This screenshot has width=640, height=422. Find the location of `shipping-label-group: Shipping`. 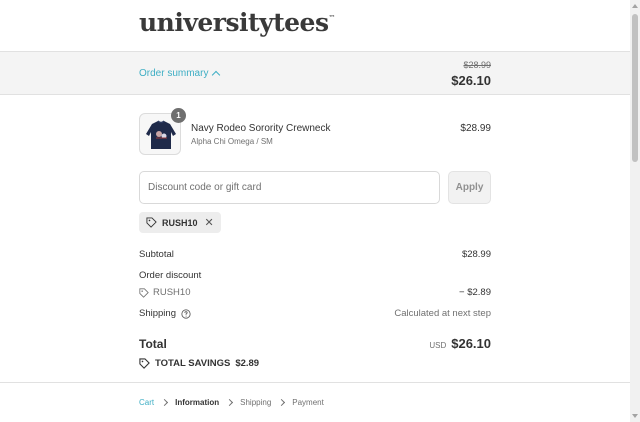

shipping-label-group: Shipping is located at coordinates (165, 313).